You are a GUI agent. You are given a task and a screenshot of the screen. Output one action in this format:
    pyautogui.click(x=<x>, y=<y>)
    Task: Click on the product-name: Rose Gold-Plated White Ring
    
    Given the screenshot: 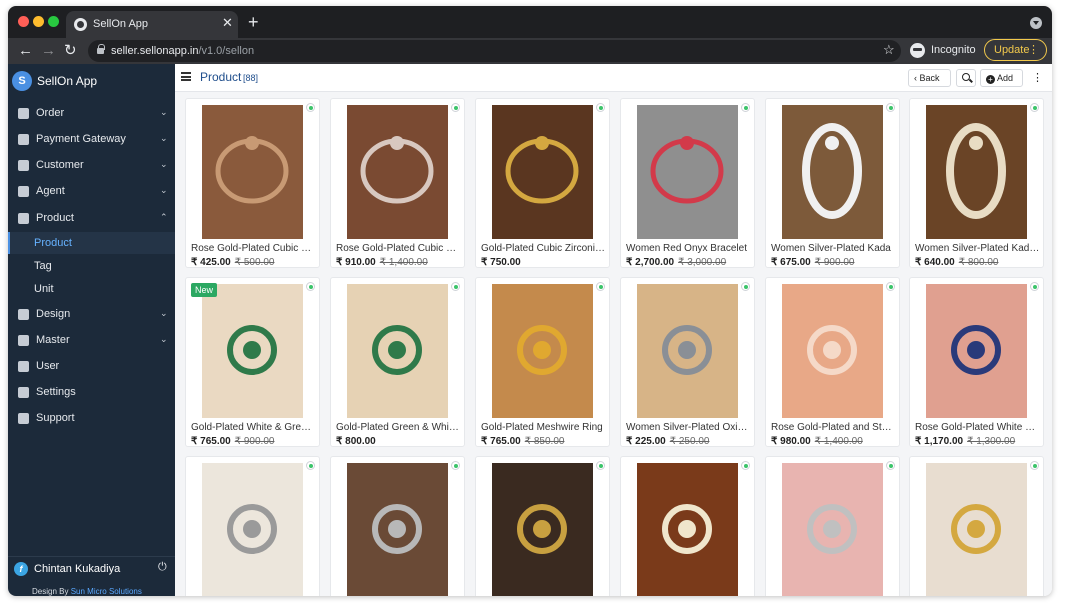 What is the action you would take?
    pyautogui.click(x=977, y=427)
    